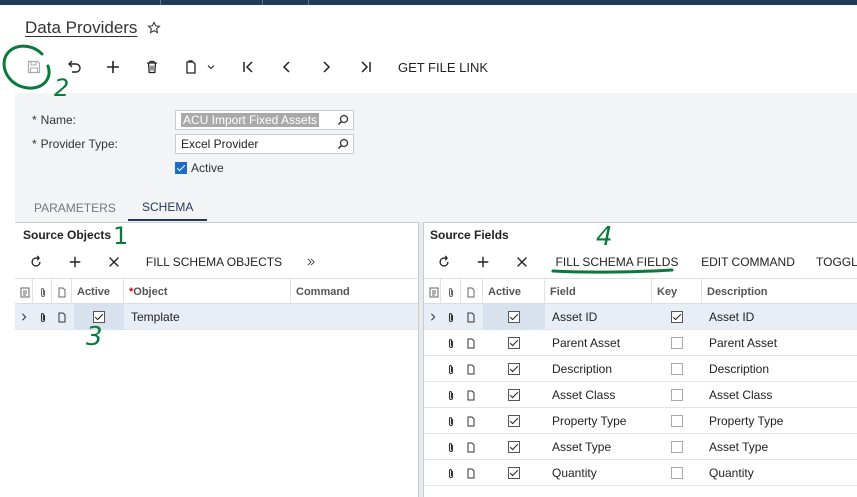 The width and height of the screenshot is (857, 497). What do you see at coordinates (599, 473) in the screenshot?
I see `field-cell: Quantity` at bounding box center [599, 473].